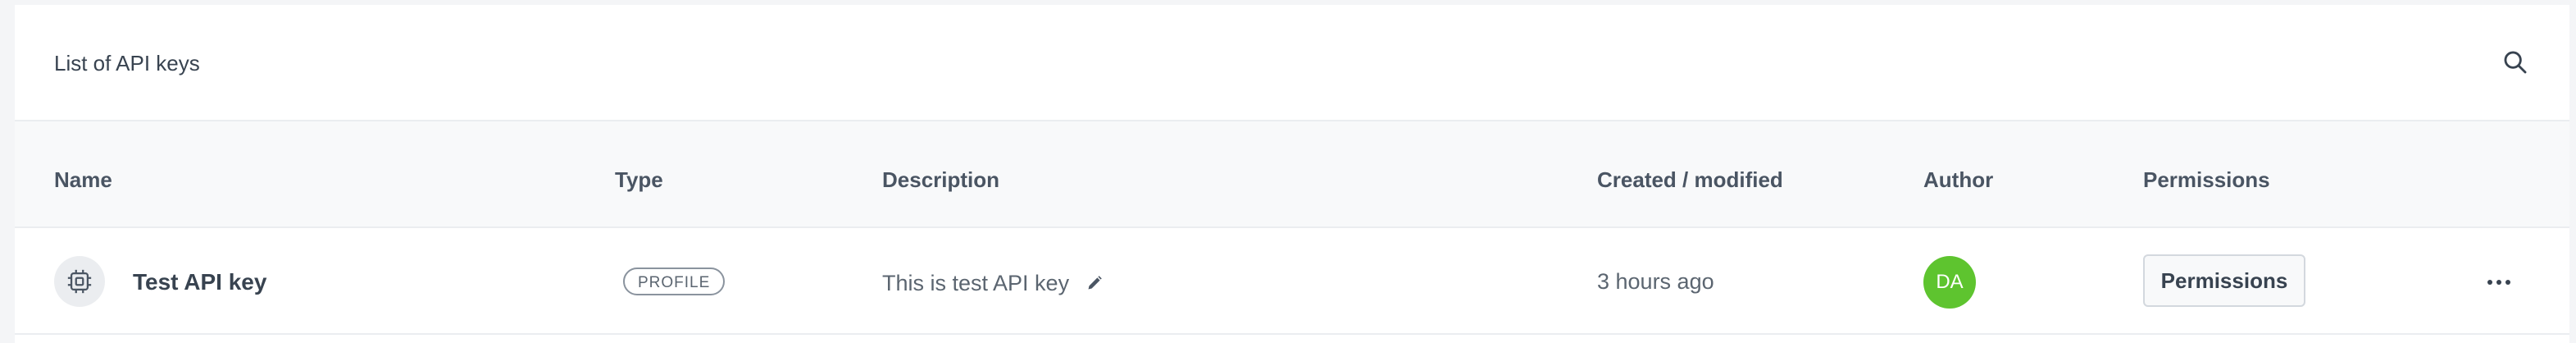  I want to click on pencil-icon, so click(1095, 283).